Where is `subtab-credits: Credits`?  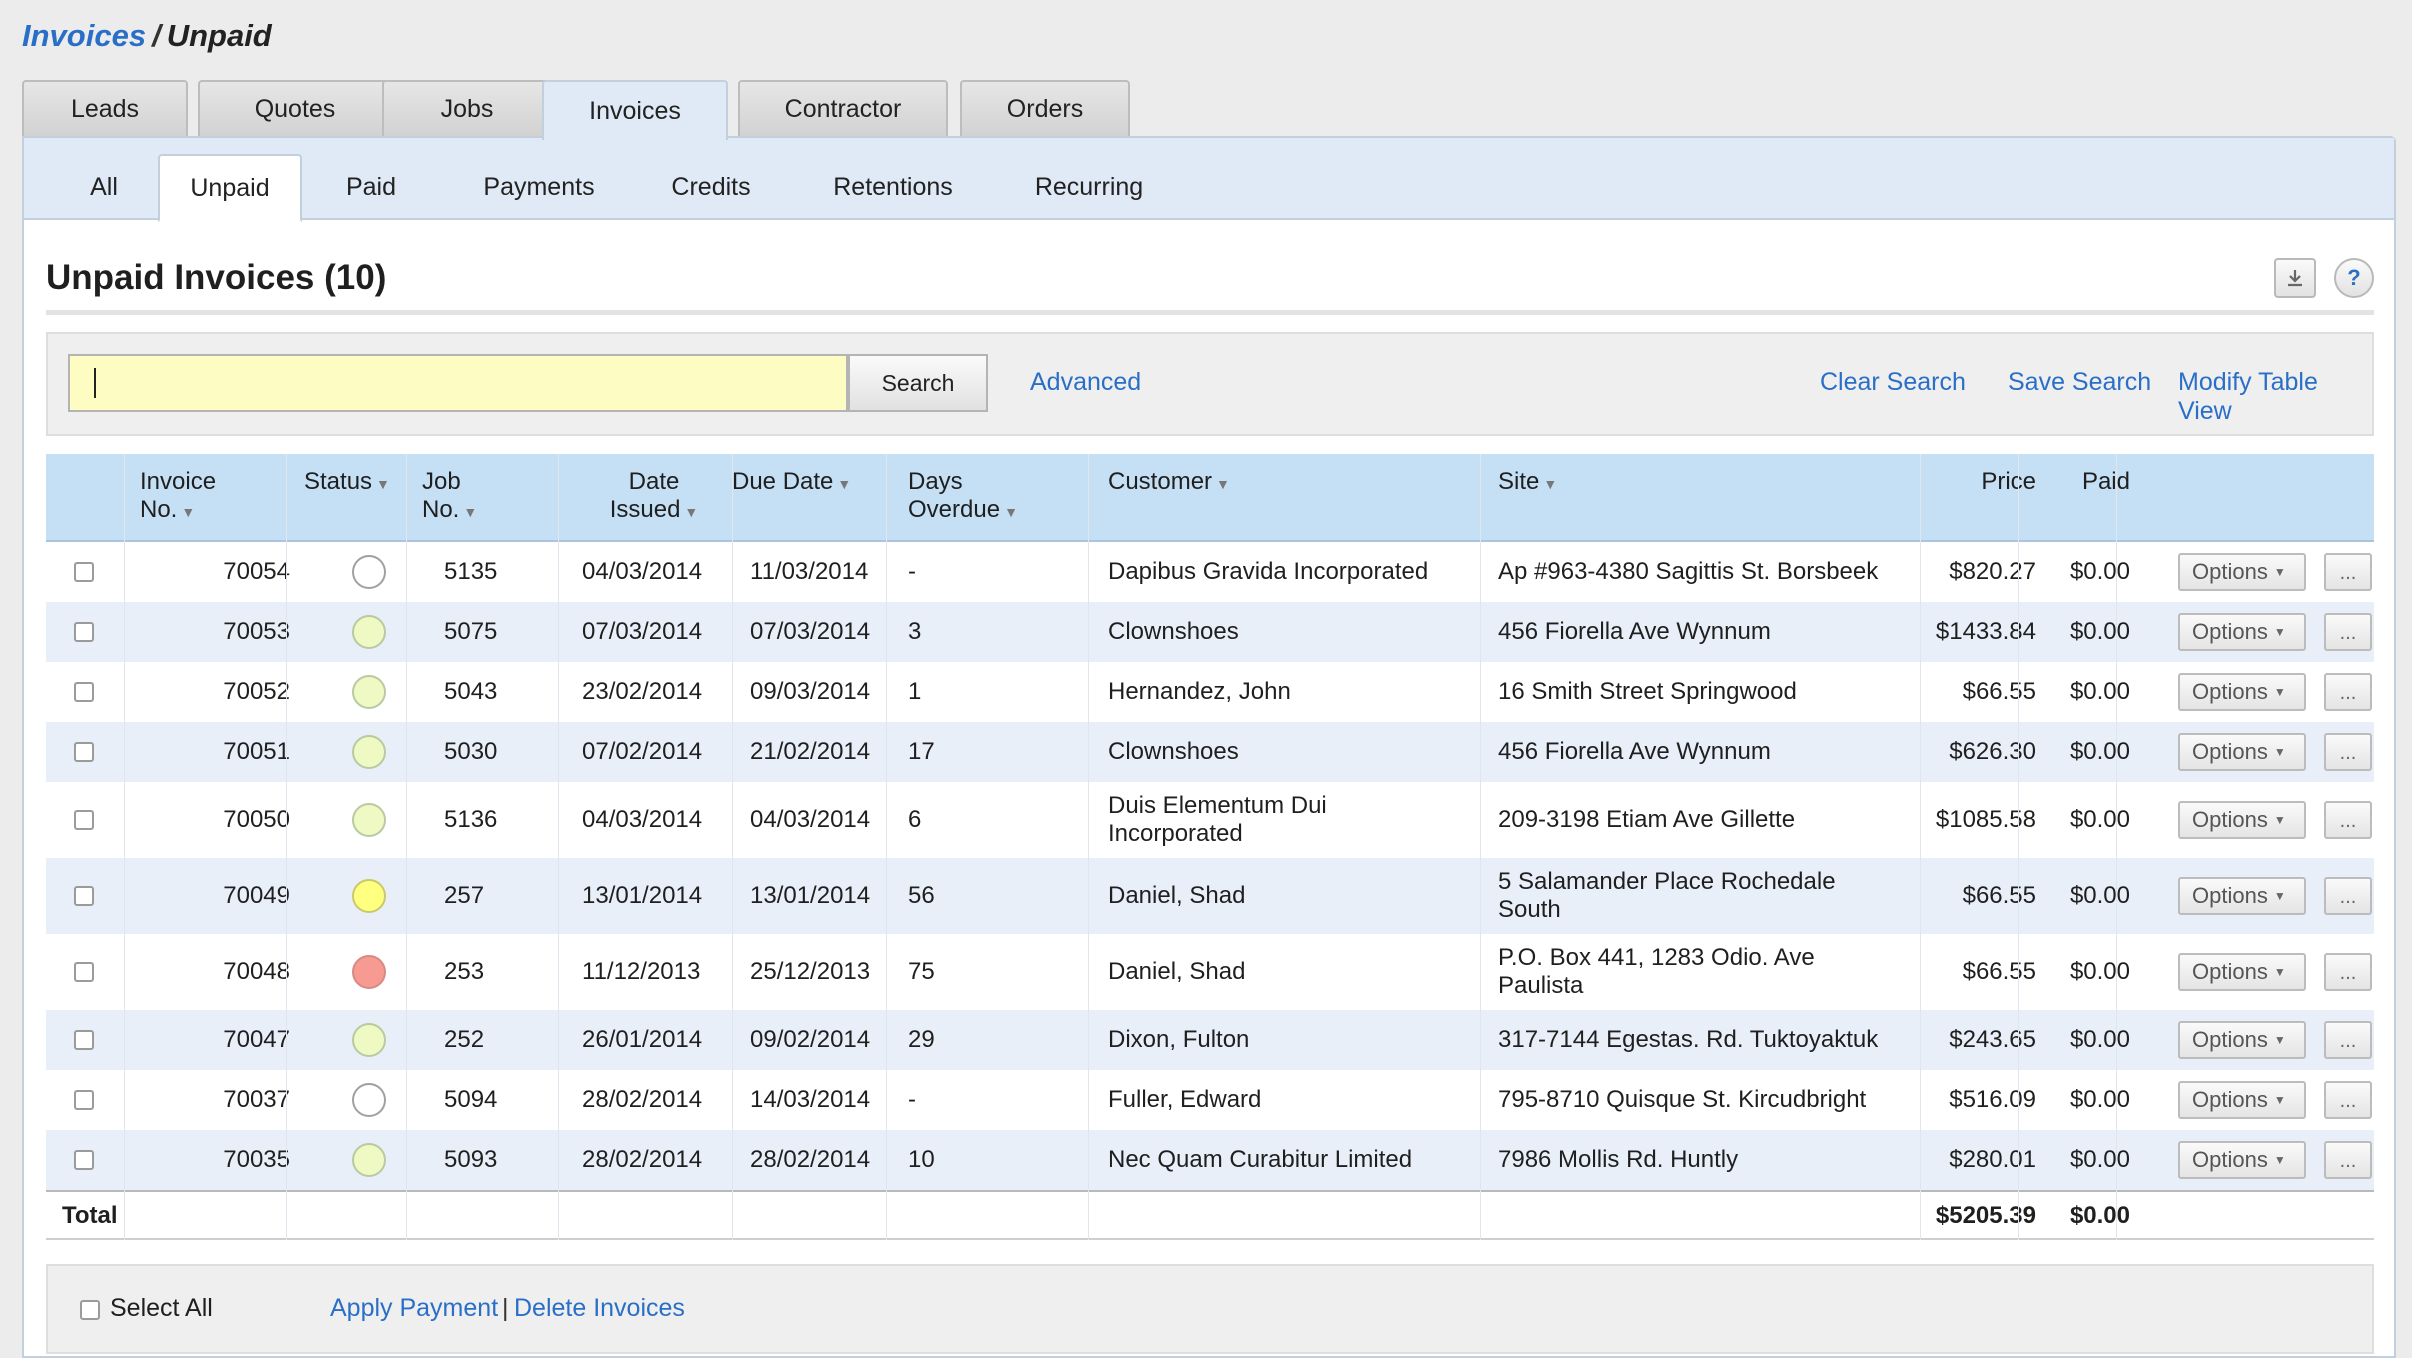
subtab-credits: Credits is located at coordinates (711, 187).